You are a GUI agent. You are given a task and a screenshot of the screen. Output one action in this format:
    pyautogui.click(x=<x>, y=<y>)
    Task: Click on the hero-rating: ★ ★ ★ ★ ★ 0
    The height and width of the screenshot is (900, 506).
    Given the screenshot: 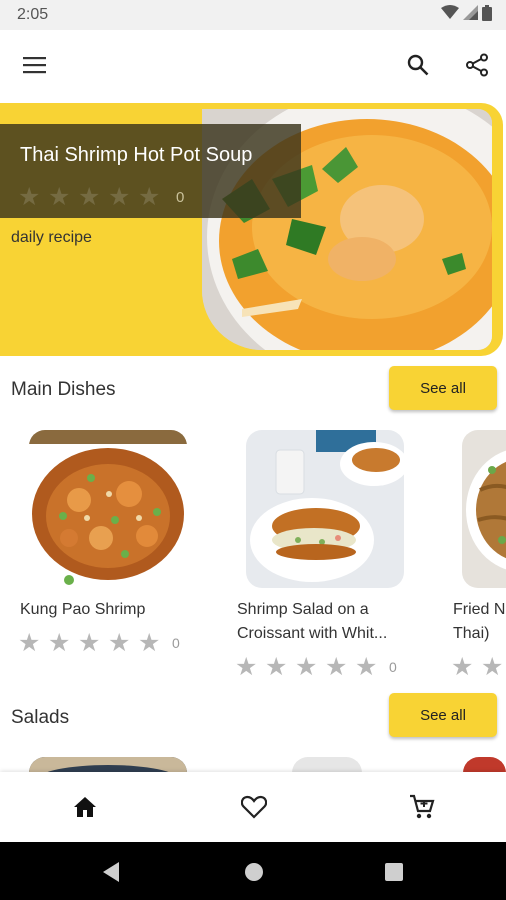 What is the action you would take?
    pyautogui.click(x=101, y=197)
    